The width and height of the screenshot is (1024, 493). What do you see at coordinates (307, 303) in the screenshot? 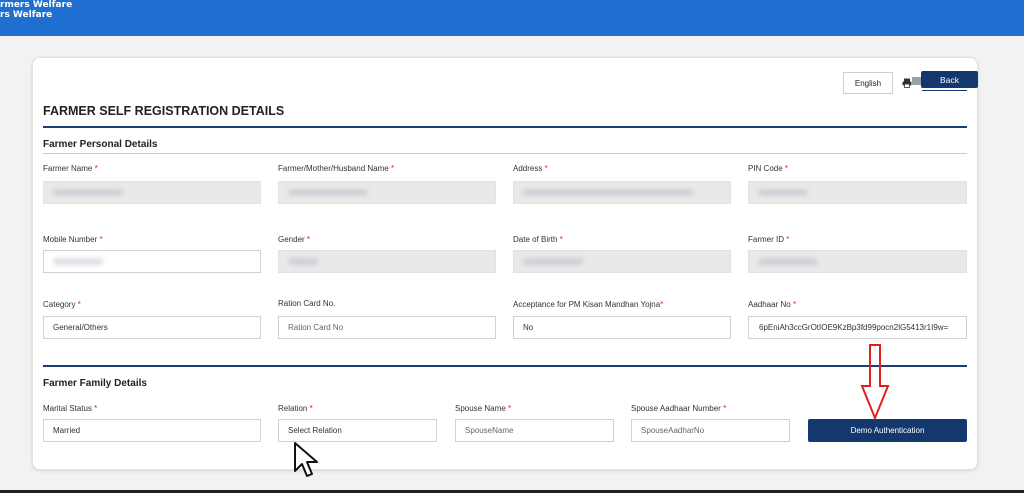
I see `ration-card-label: Ration Card No.` at bounding box center [307, 303].